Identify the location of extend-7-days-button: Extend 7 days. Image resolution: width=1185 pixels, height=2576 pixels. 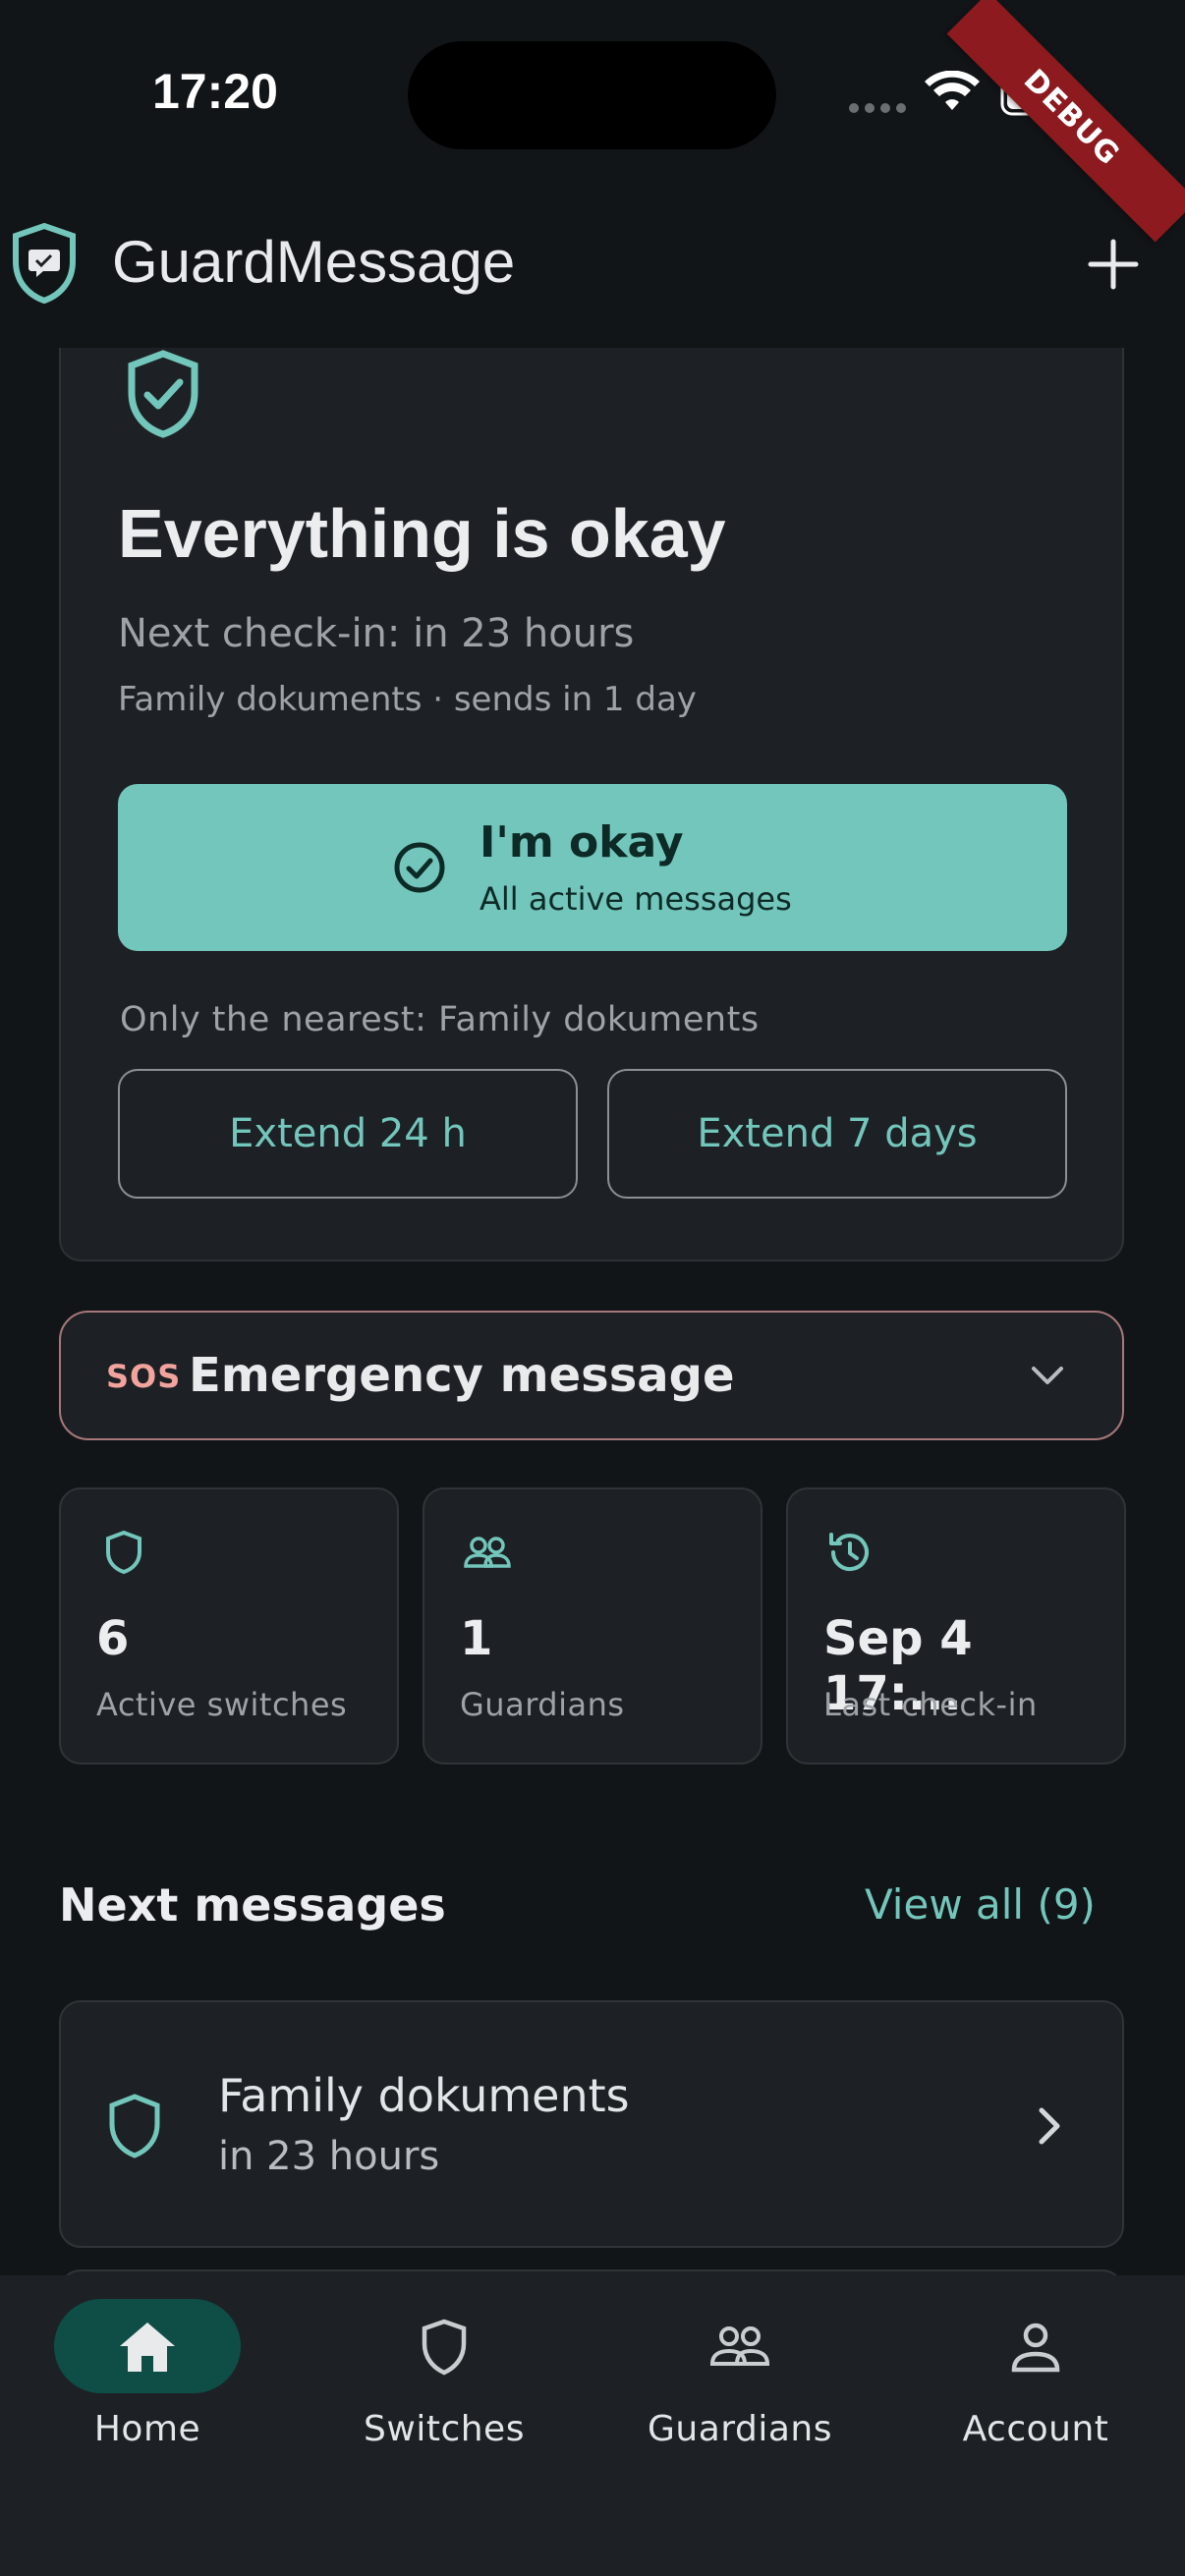
(837, 1134).